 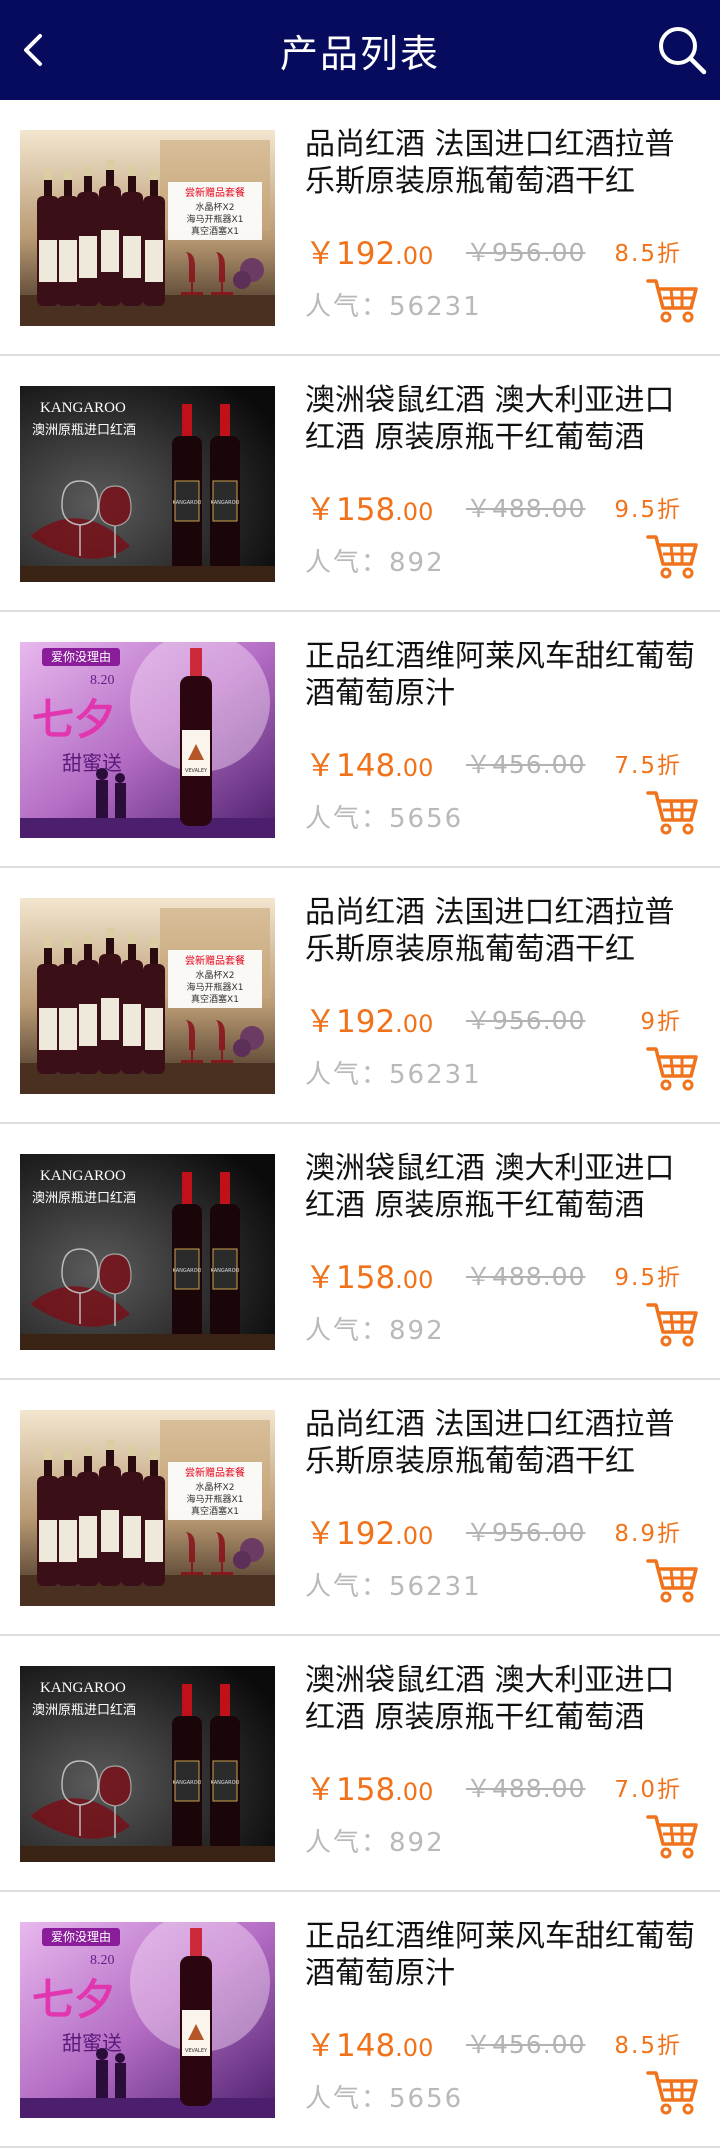 I want to click on page-title: 产品列表, so click(x=359, y=53).